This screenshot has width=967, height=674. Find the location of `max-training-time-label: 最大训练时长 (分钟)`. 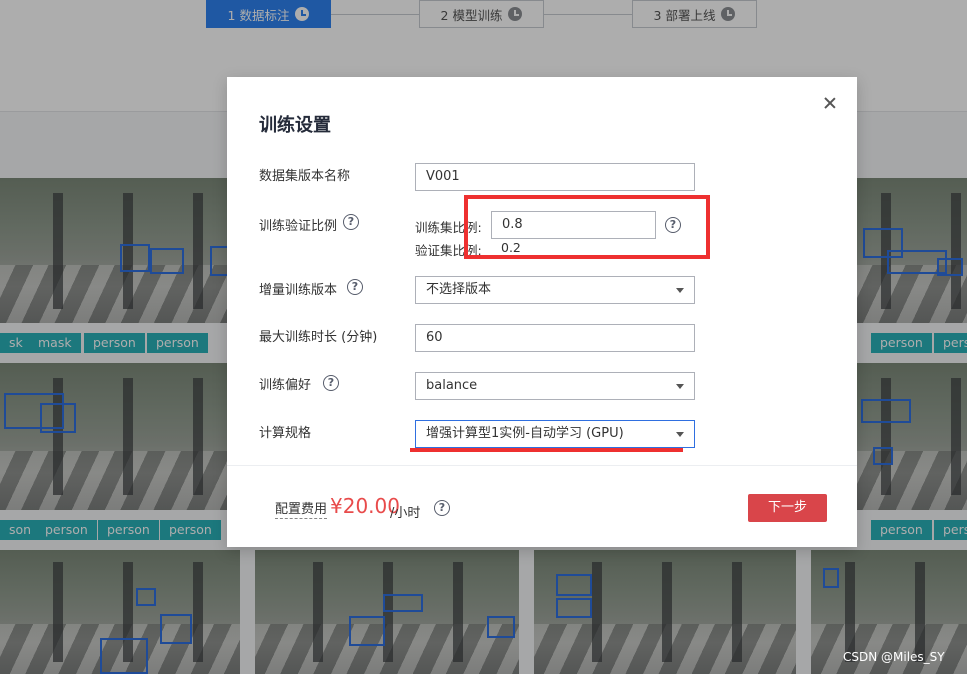

max-training-time-label: 最大训练时长 (分钟) is located at coordinates (318, 337).